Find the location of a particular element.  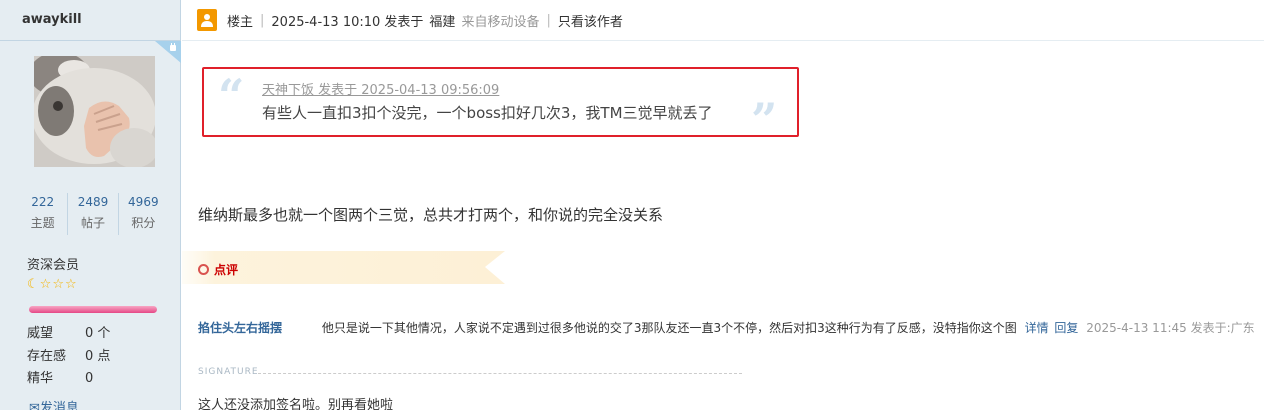

rank-stars: ☾ ☆ ☆ ☆ is located at coordinates (52, 285).